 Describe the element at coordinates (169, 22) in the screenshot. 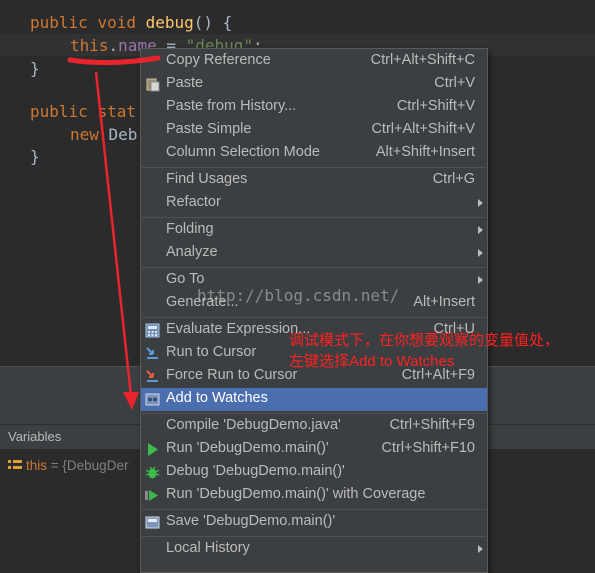

I see `method-name: debug` at that location.